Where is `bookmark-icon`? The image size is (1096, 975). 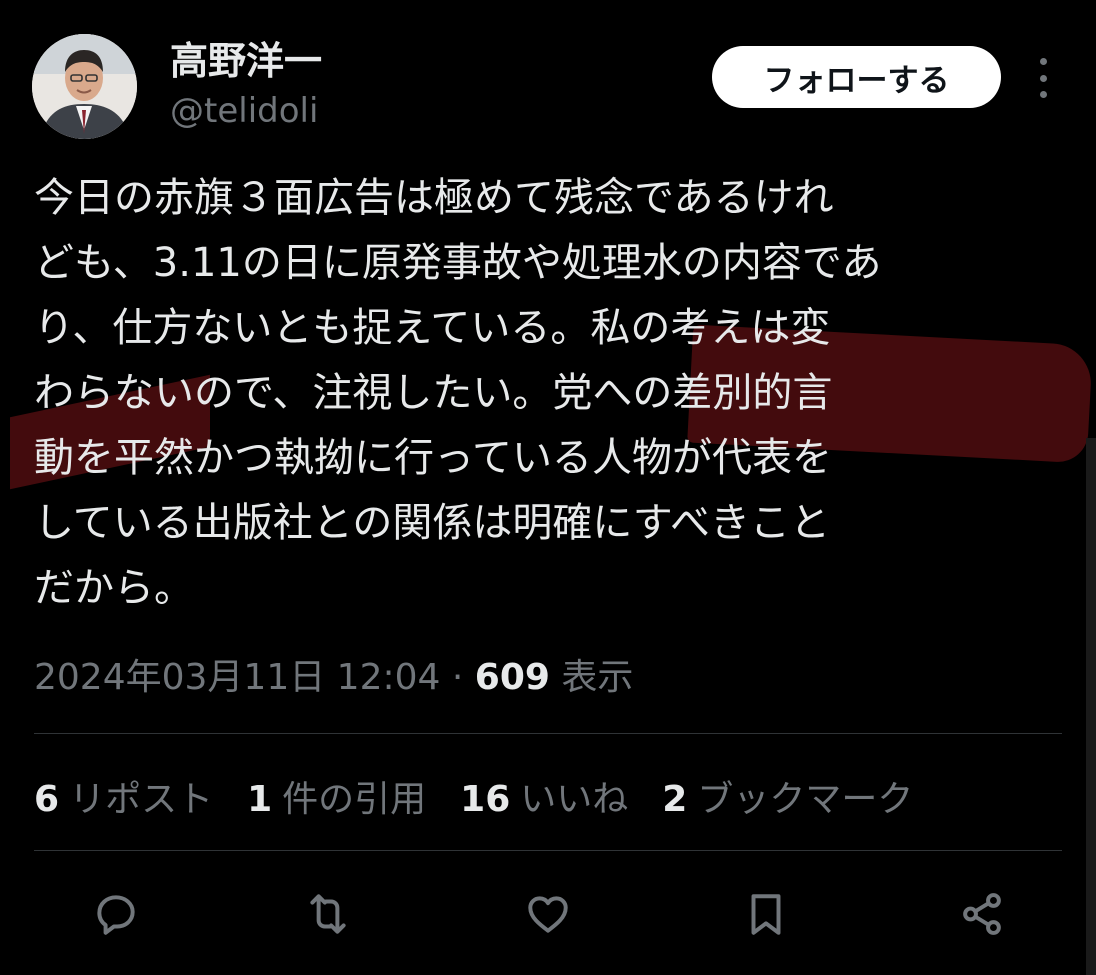 bookmark-icon is located at coordinates (766, 914).